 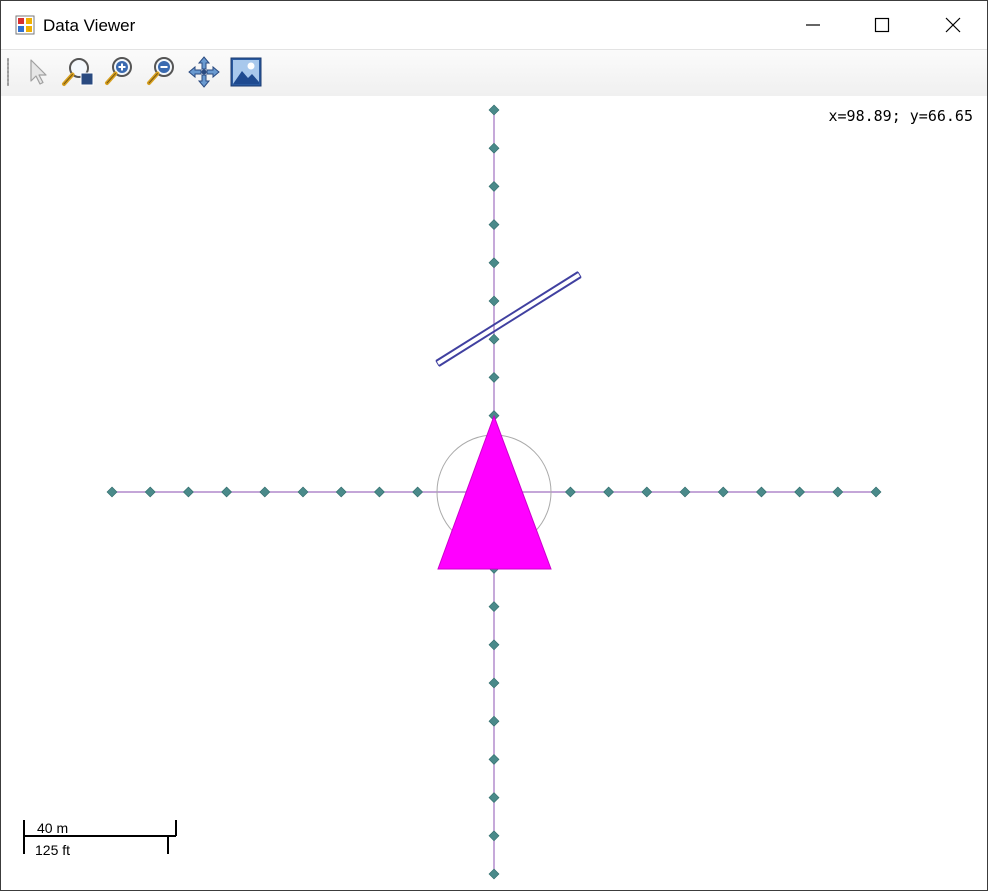 I want to click on select-tool-button, so click(x=38, y=72).